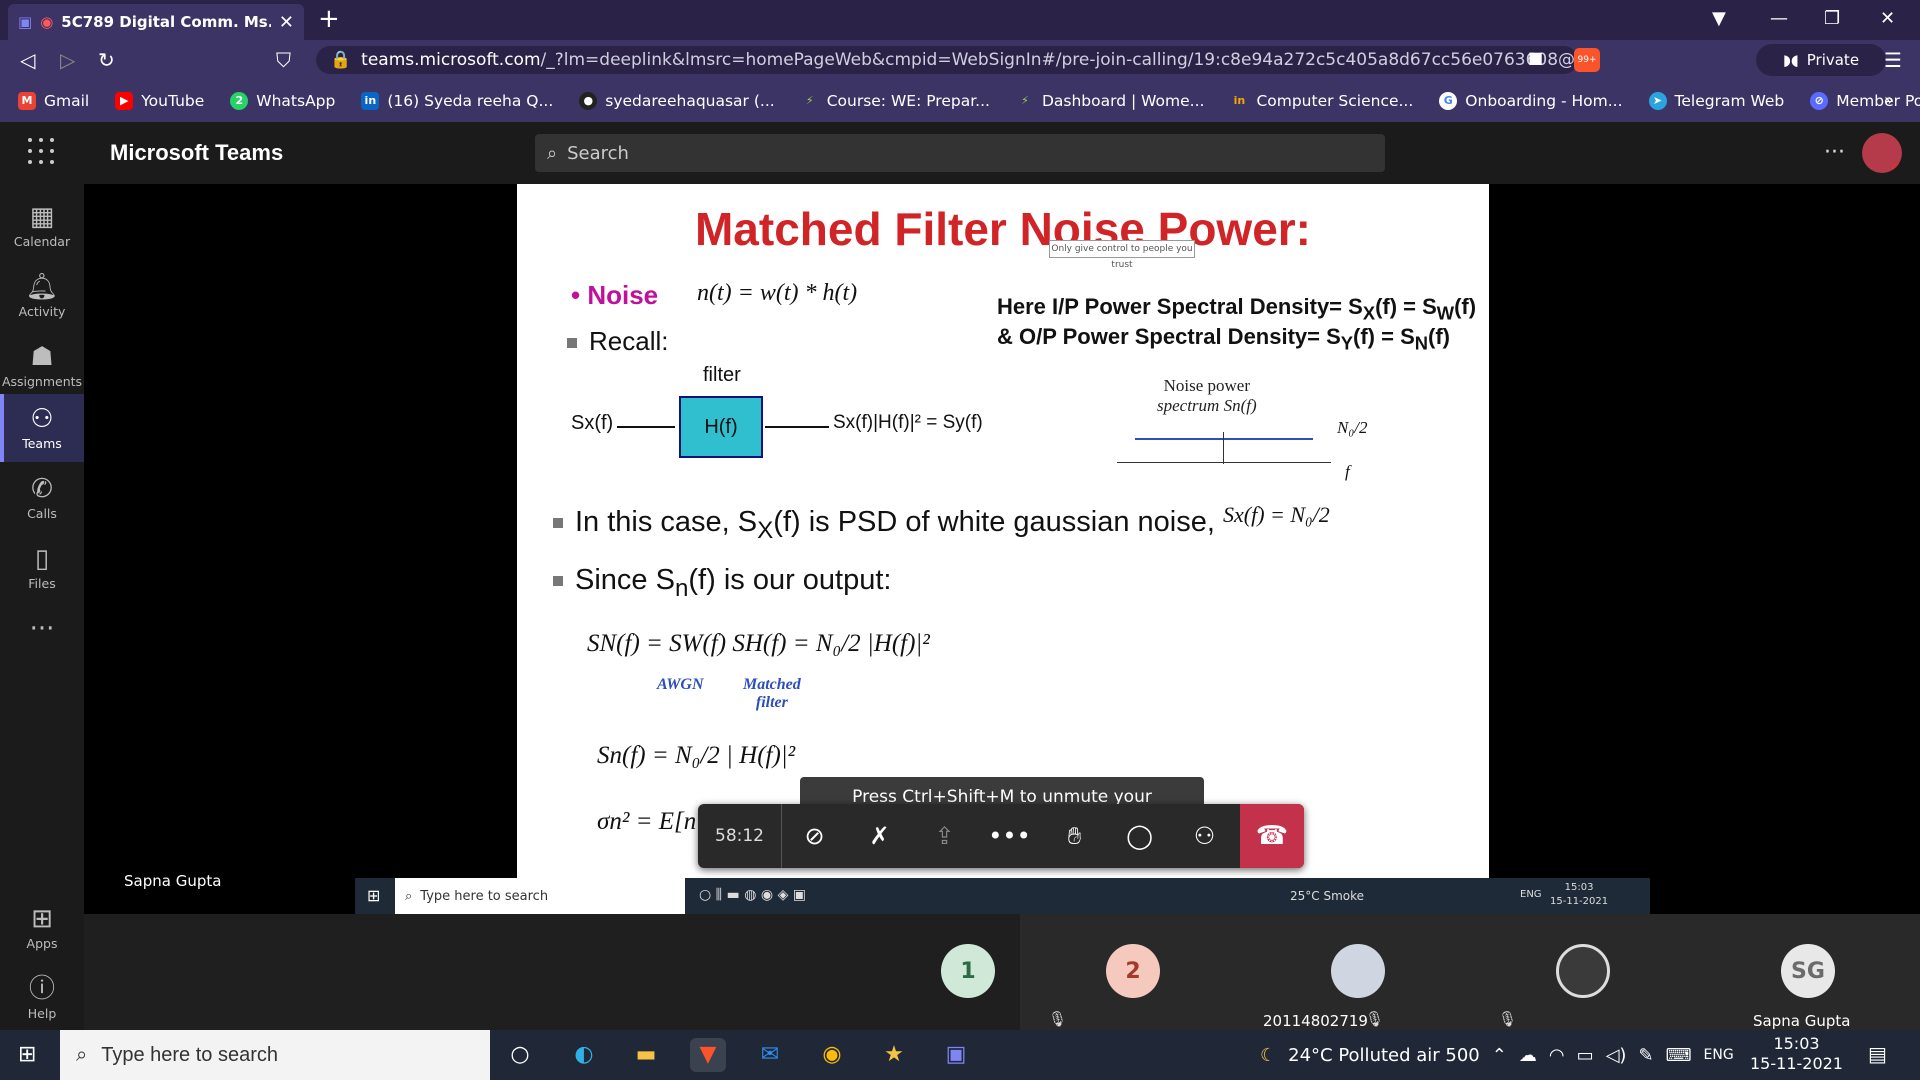  I want to click on restore-icon: ❐, so click(1832, 18).